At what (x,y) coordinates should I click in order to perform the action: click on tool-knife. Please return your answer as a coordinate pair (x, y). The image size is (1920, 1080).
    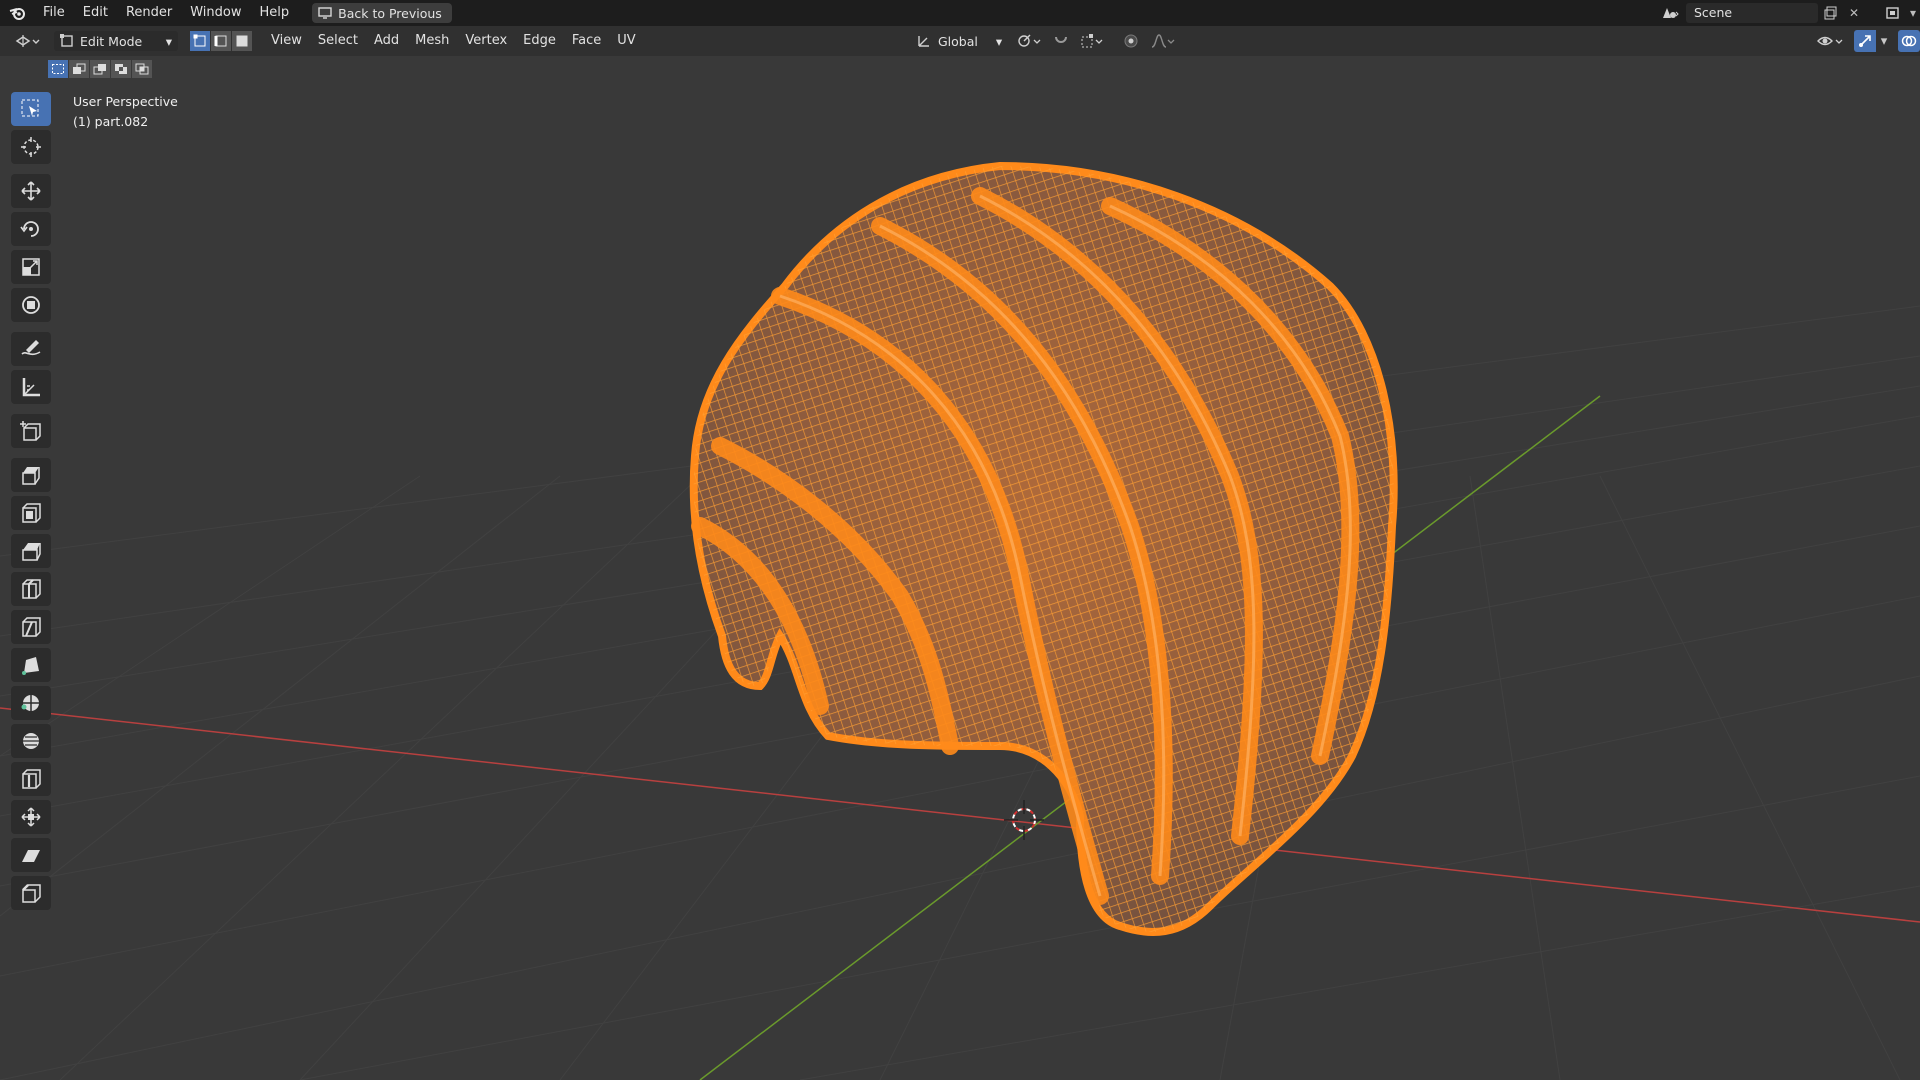
    Looking at the image, I should click on (31, 627).